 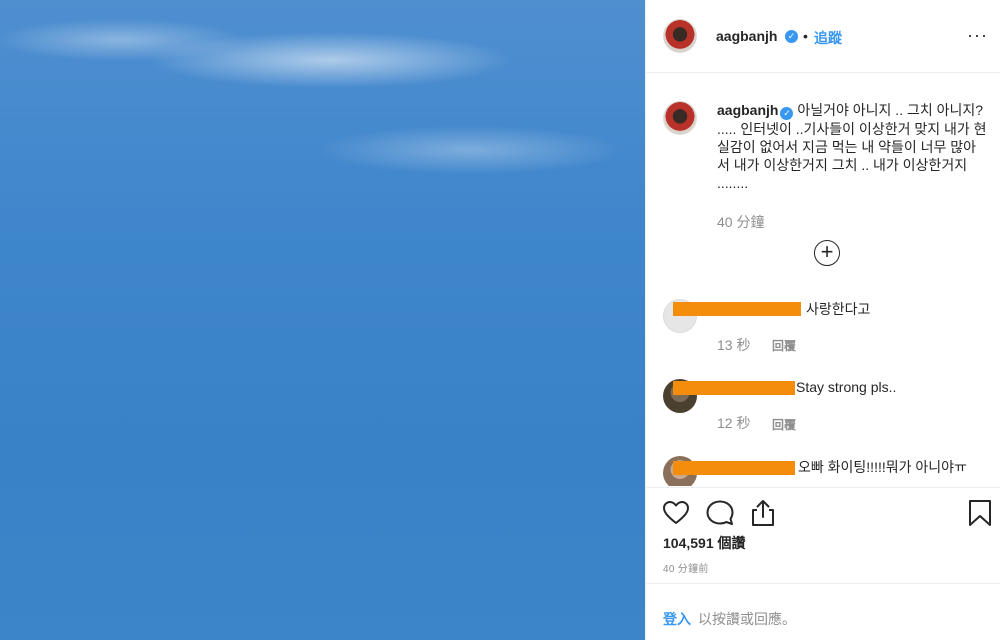 What do you see at coordinates (680, 118) in the screenshot?
I see `caption-avatar` at bounding box center [680, 118].